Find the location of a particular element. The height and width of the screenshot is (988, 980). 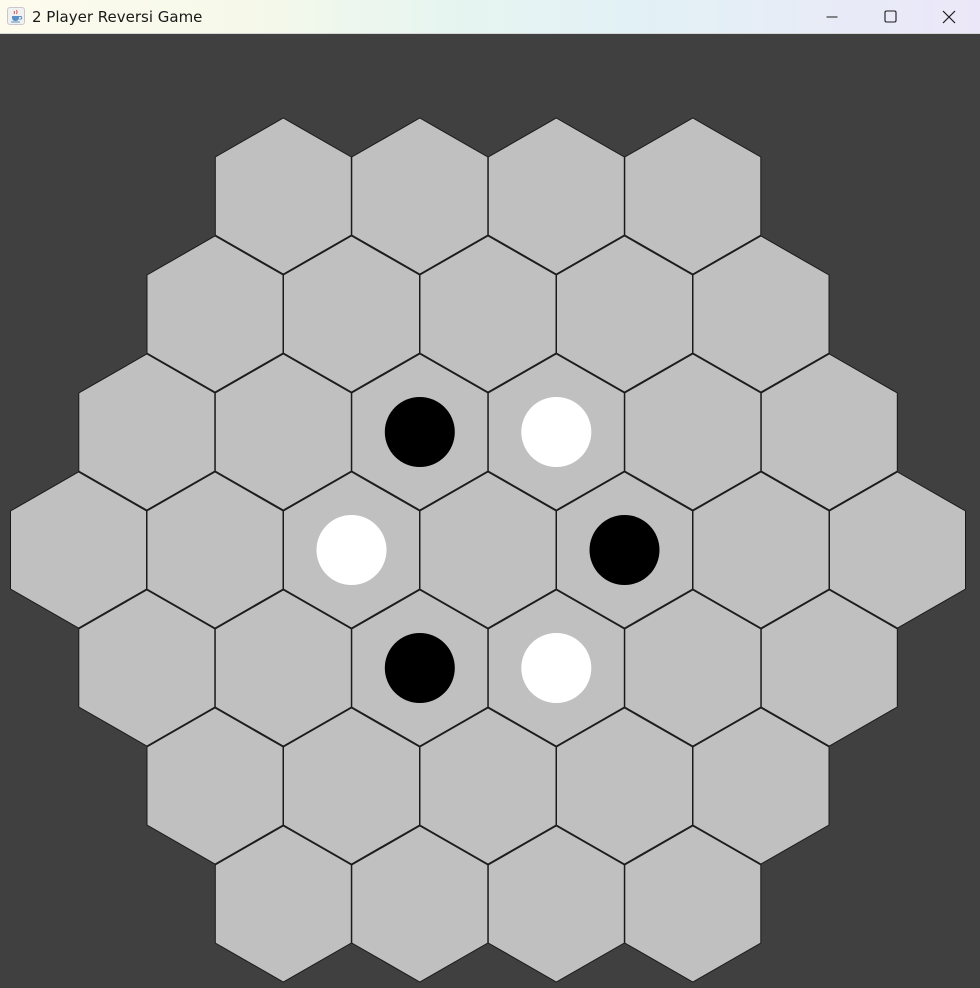

java-coffee-cup-icon is located at coordinates (16, 16).